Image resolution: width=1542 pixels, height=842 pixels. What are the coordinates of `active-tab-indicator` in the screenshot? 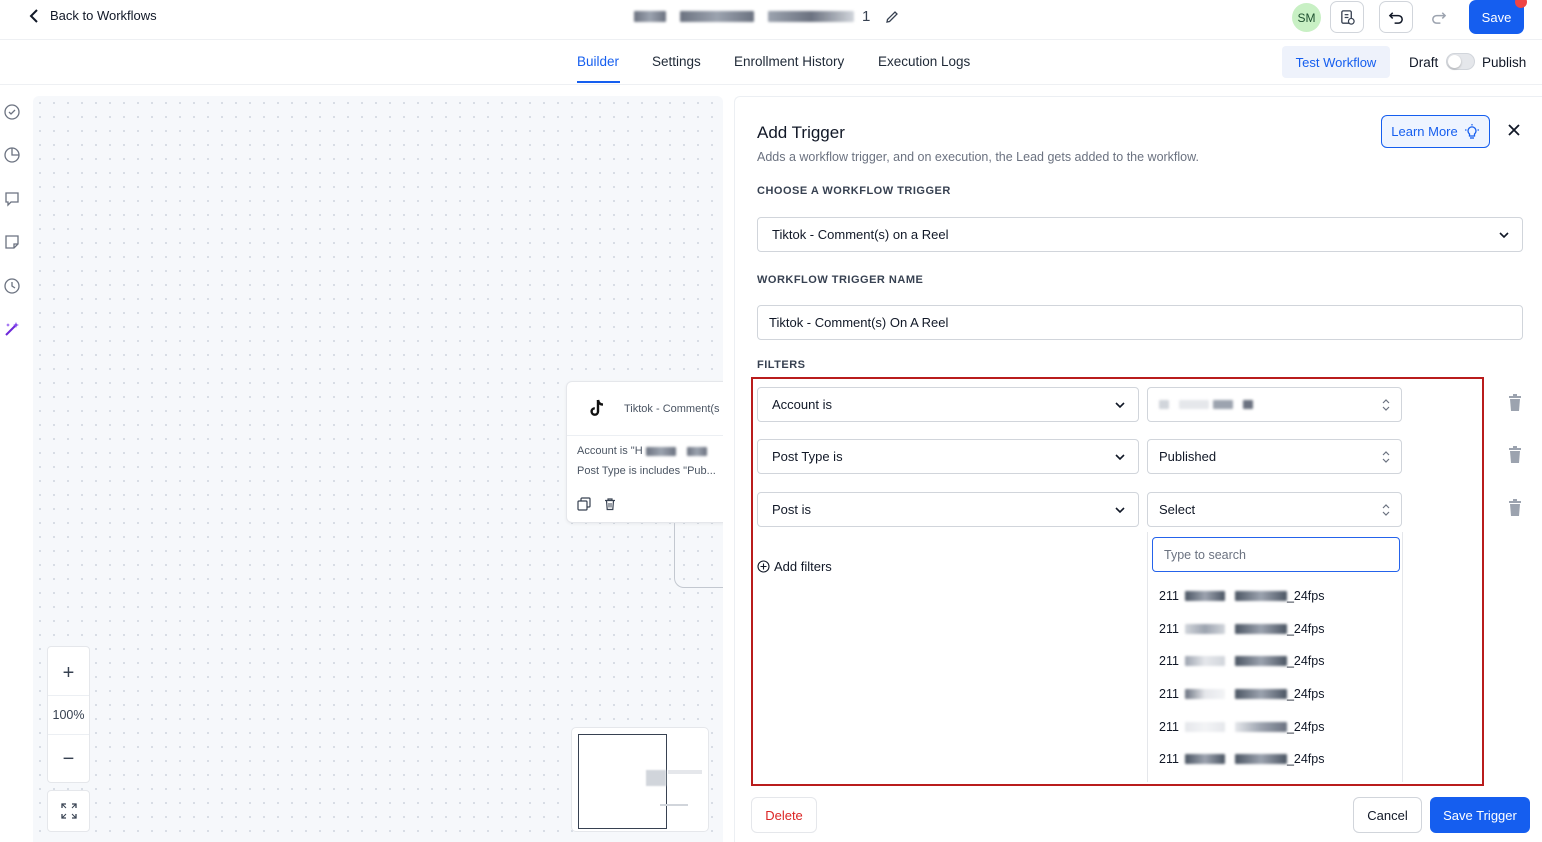 It's located at (598, 82).